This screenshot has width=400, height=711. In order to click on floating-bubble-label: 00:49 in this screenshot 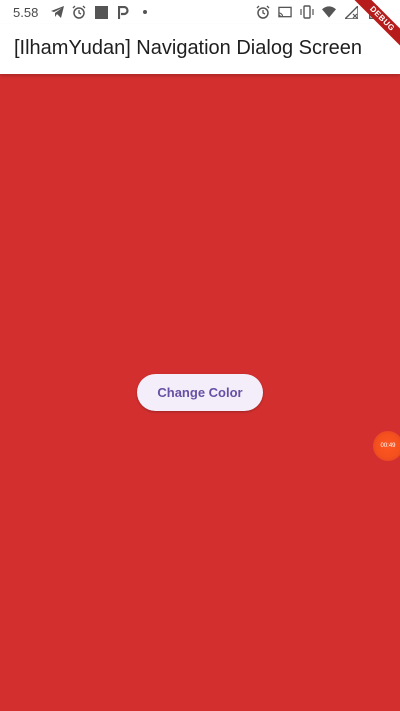, I will do `click(388, 446)`.